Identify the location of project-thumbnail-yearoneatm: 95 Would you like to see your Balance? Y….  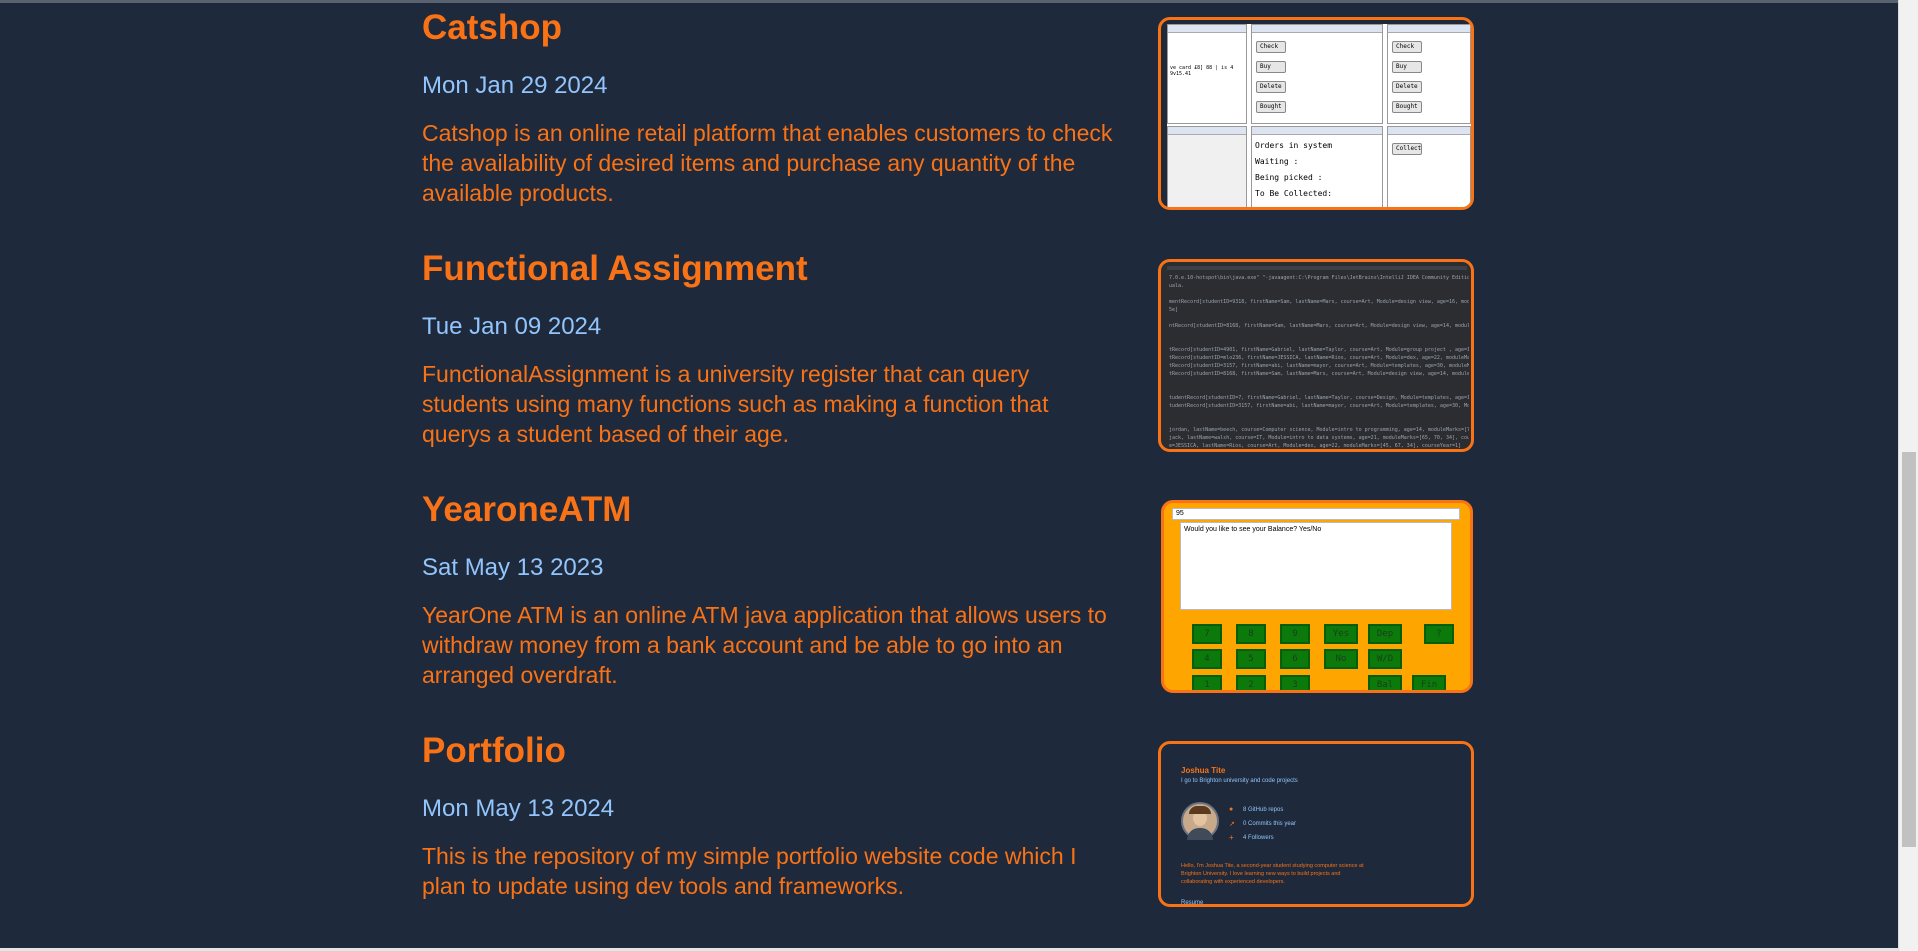
(1317, 596).